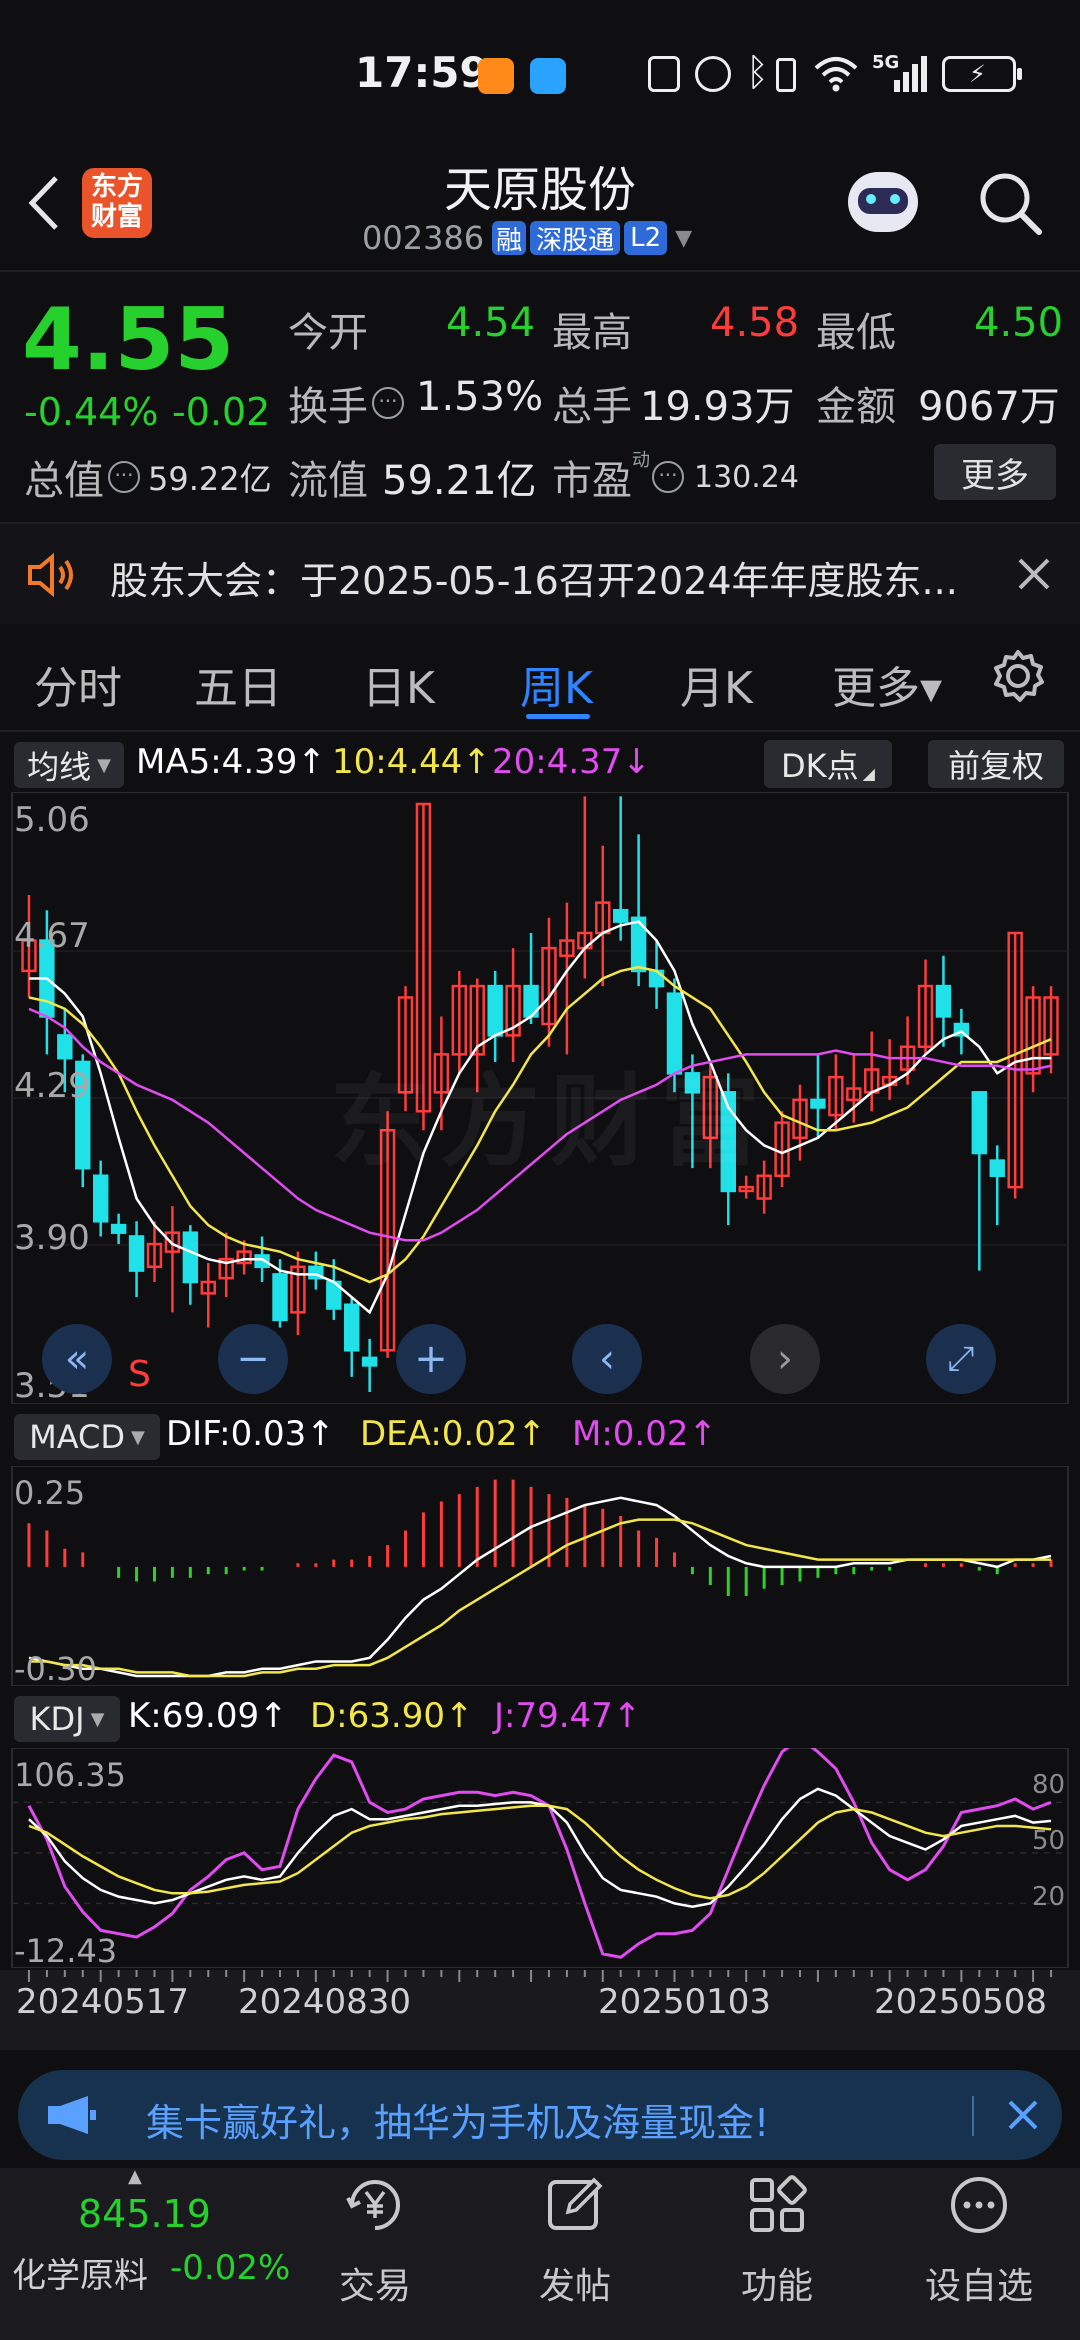 The width and height of the screenshot is (1080, 2340). I want to click on scroll-left-fast-button: «, so click(77, 1359).